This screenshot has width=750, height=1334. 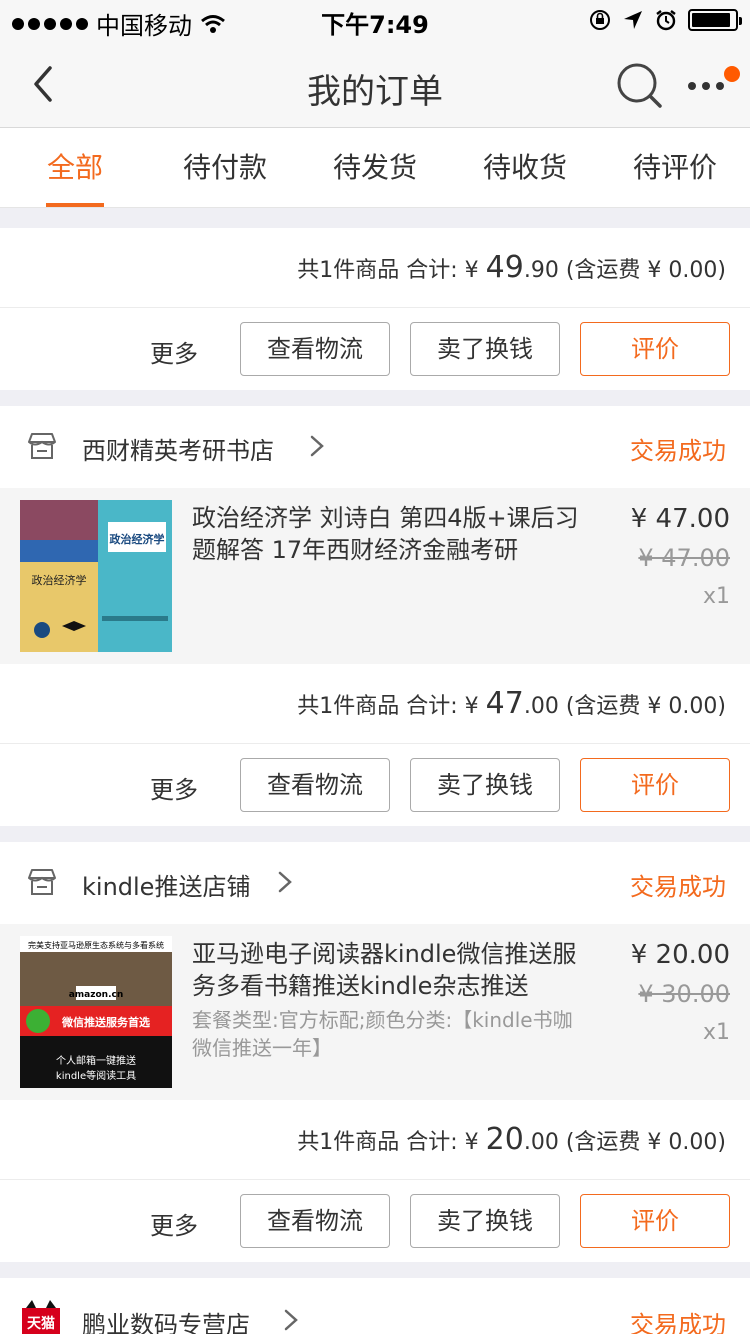 I want to click on tab-label: 待付款, so click(x=224, y=167).